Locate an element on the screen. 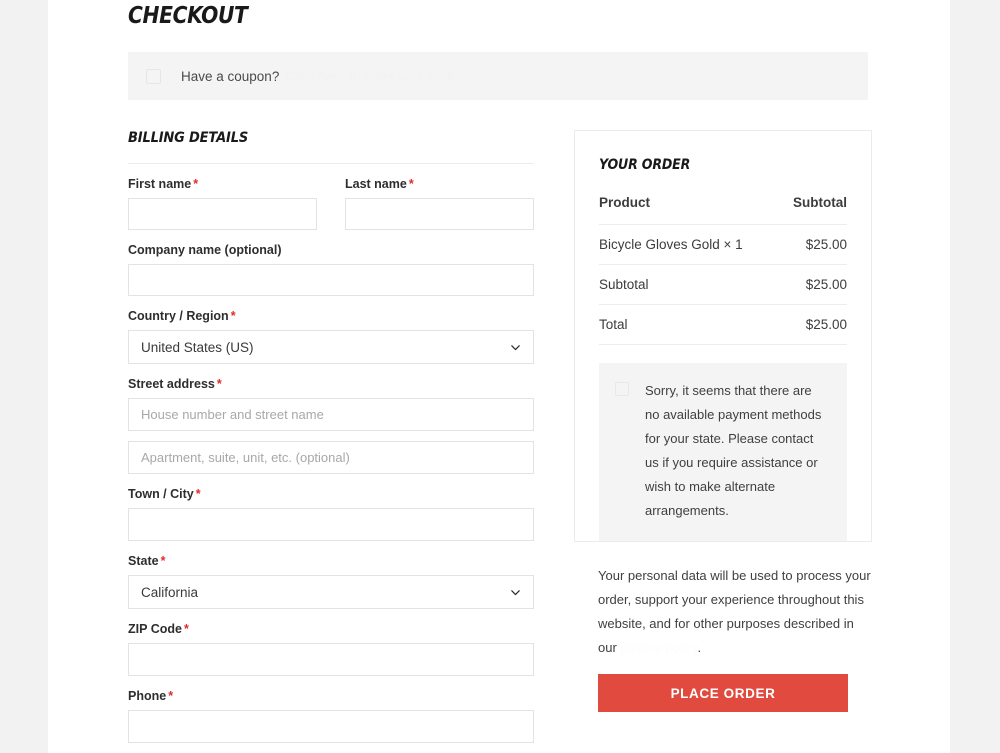 The height and width of the screenshot is (753, 1000). last-name-label-text: Last name is located at coordinates (376, 184).